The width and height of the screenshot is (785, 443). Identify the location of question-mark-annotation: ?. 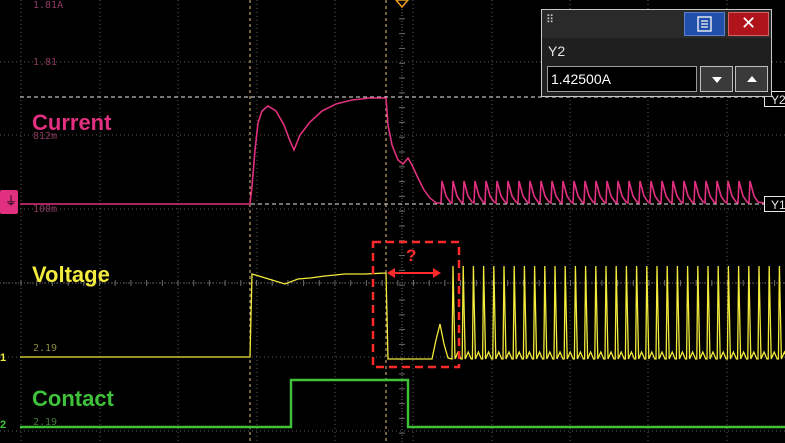
(411, 255).